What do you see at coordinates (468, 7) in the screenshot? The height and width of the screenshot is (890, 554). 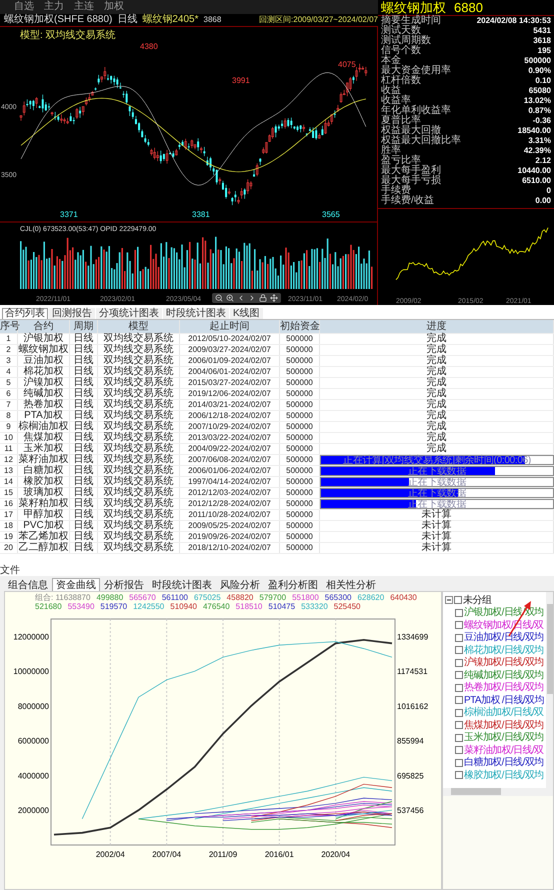 I see `instrument-code: 6880` at bounding box center [468, 7].